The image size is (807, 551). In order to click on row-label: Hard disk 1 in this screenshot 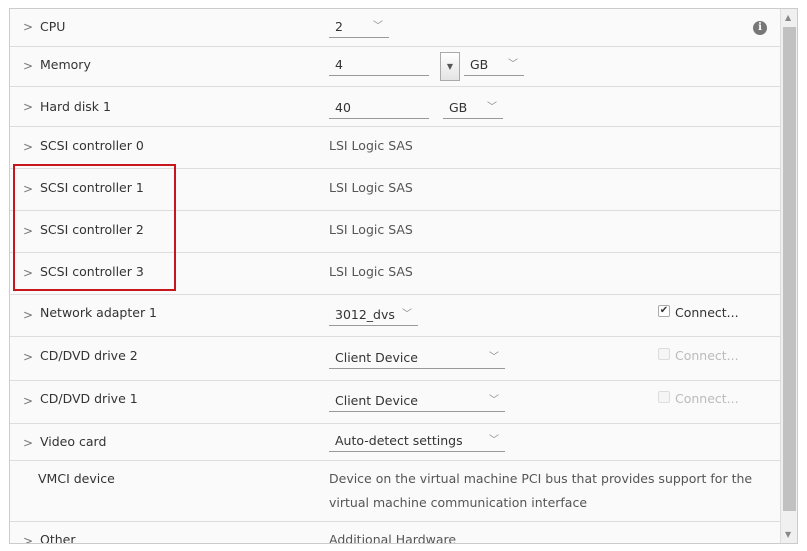, I will do `click(75, 106)`.